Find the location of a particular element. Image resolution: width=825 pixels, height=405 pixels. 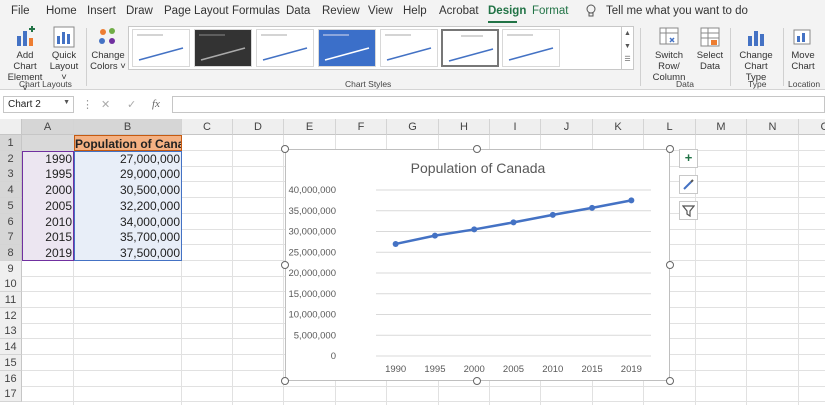

tab-acrobat: Acrobat is located at coordinates (459, 11).